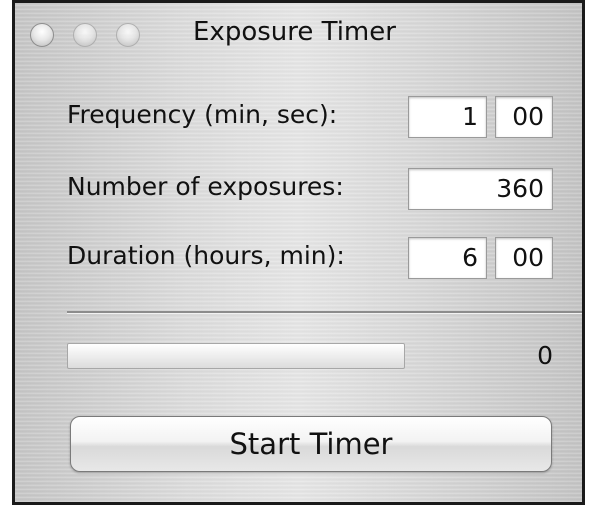  I want to click on duration-hours-field: 6, so click(447, 258).